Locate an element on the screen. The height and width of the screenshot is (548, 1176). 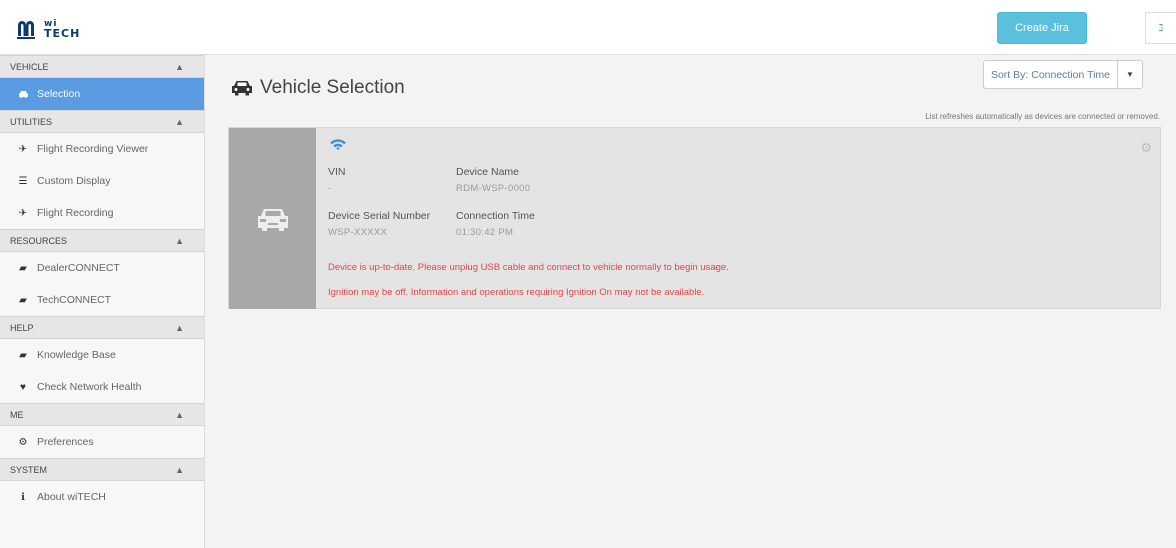
sidebar-section-resources: RESOURCES ▲ is located at coordinates (102, 240).